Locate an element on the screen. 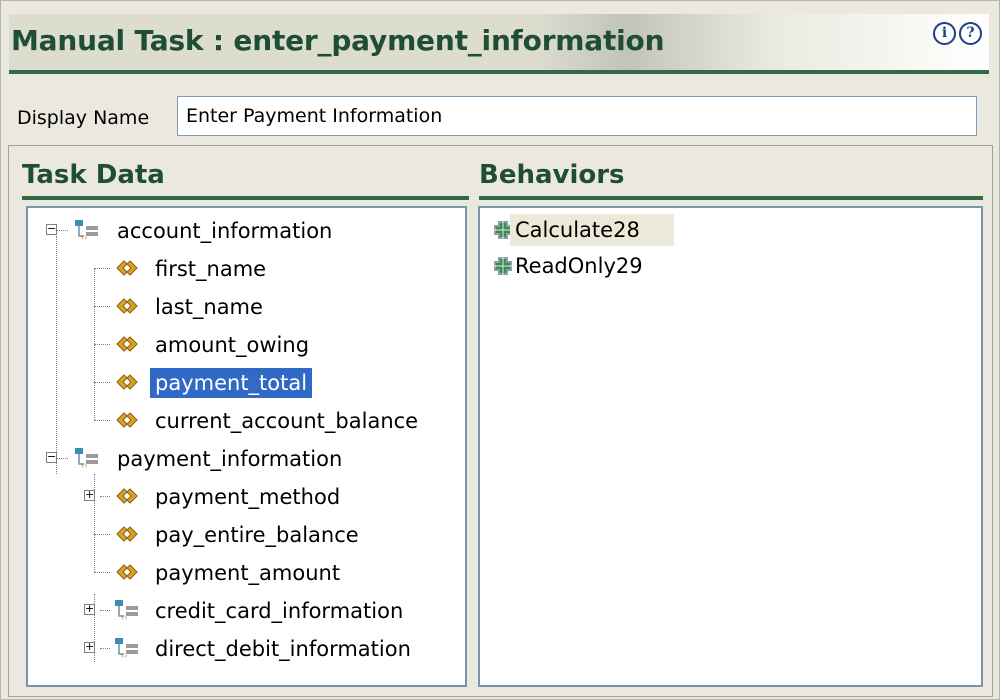 The width and height of the screenshot is (1000, 700). tree-item-first-name: first_name is located at coordinates (246, 268).